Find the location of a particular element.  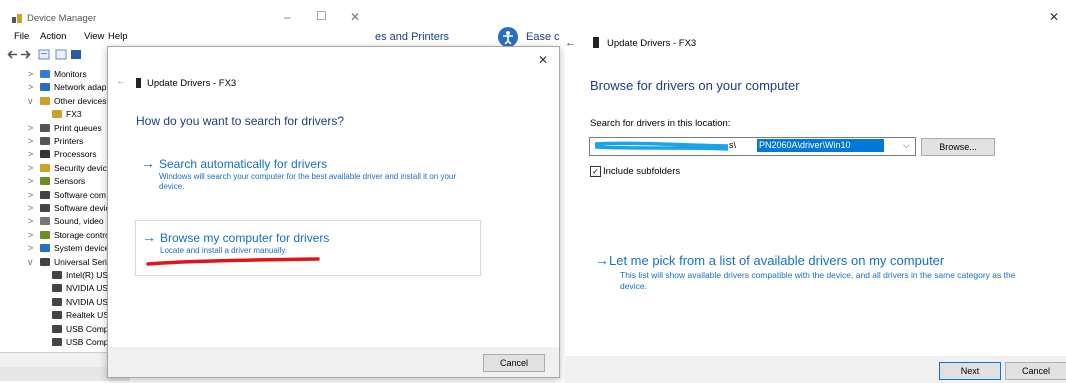

tree-item-label: Software devic is located at coordinates (82, 208).